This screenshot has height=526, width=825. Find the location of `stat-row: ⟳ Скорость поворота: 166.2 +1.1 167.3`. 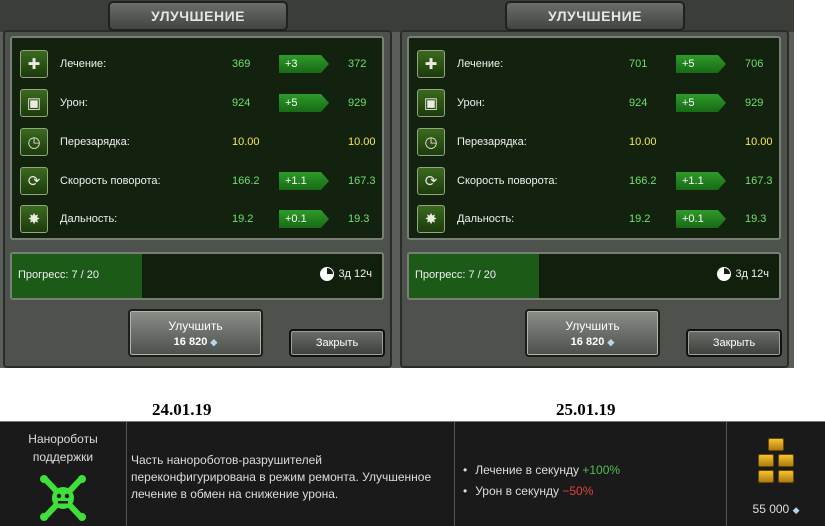

stat-row: ⟳ Скорость поворота: 166.2 +1.1 167.3 is located at coordinates (197, 181).